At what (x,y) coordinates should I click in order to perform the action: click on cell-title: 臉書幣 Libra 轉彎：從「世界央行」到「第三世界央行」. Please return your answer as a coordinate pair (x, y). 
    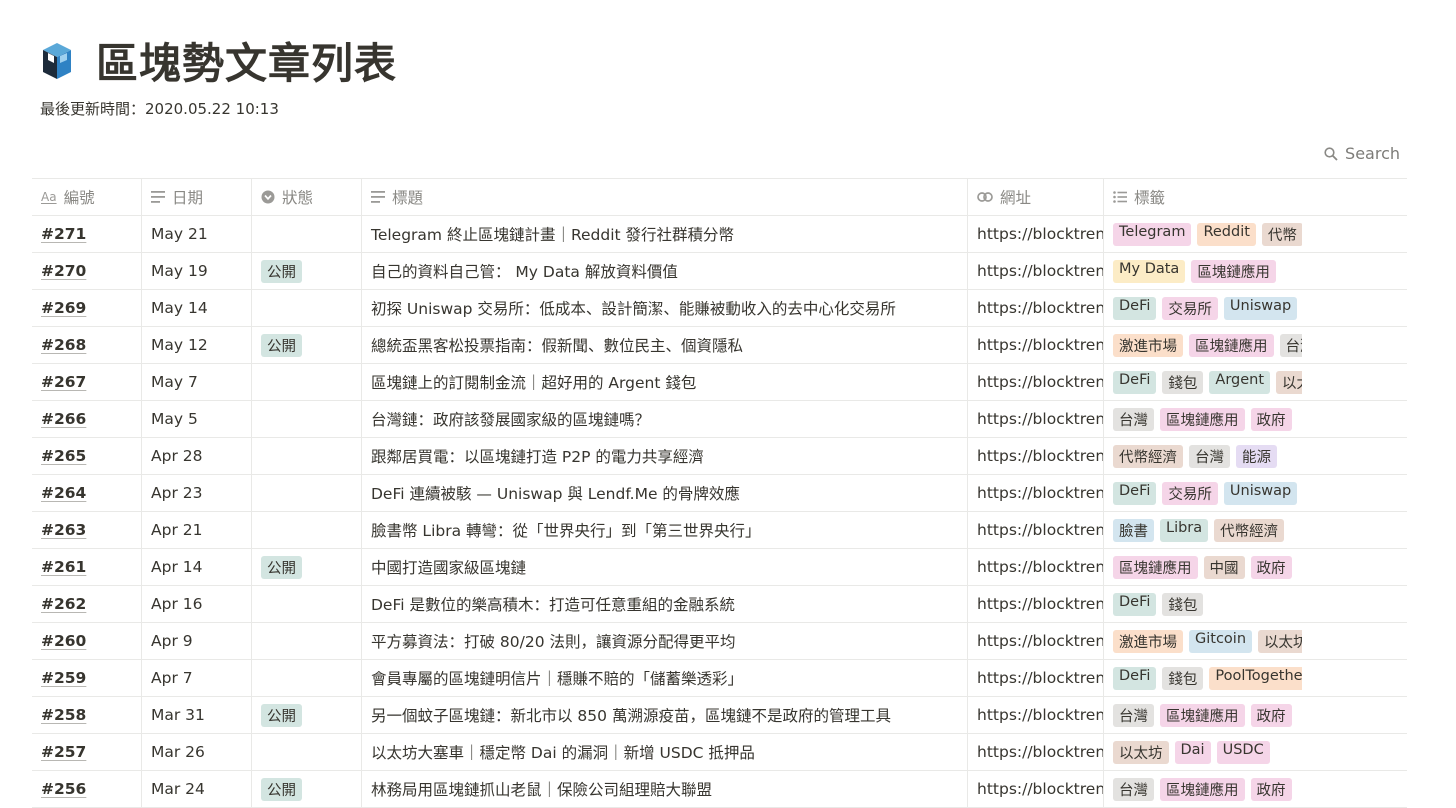
    Looking at the image, I should click on (665, 530).